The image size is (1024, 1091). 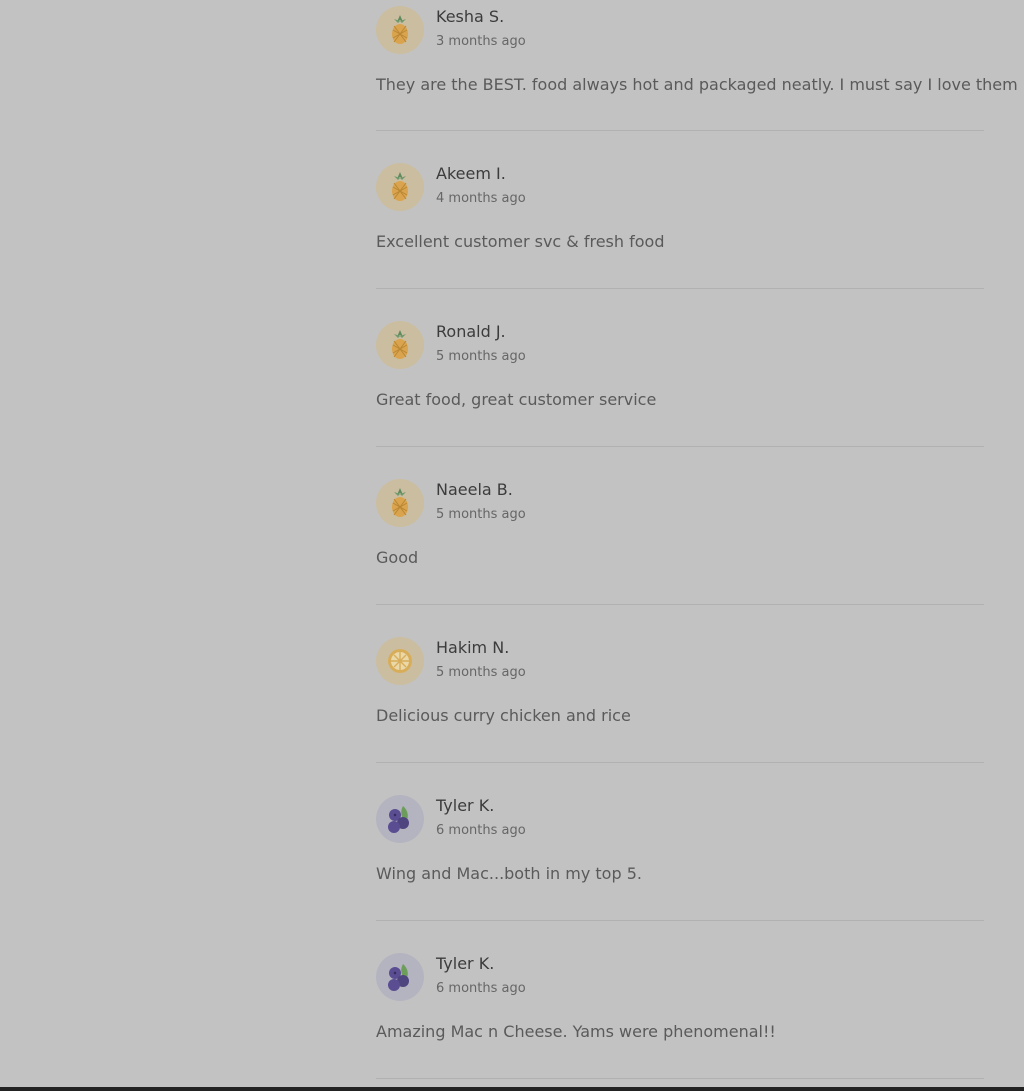 I want to click on review-item: Naeela B. 5 months ago Good, so click(x=680, y=526).